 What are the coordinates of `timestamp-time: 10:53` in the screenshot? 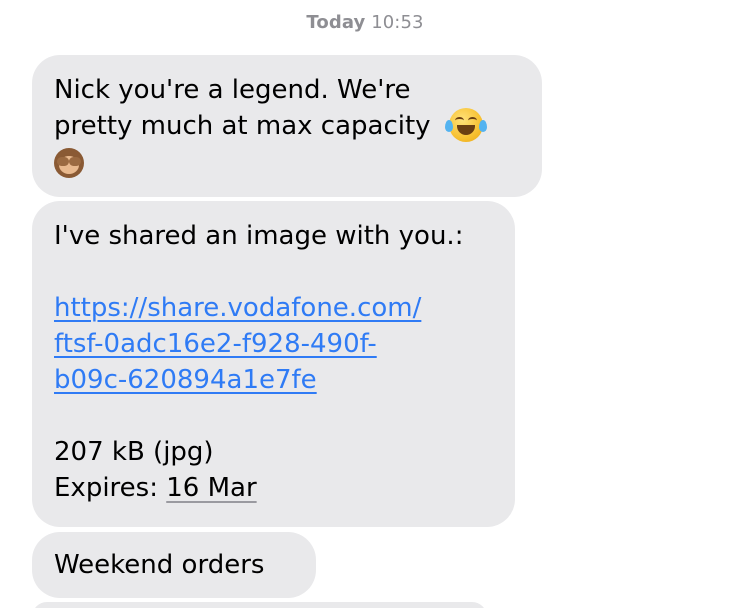 It's located at (397, 22).